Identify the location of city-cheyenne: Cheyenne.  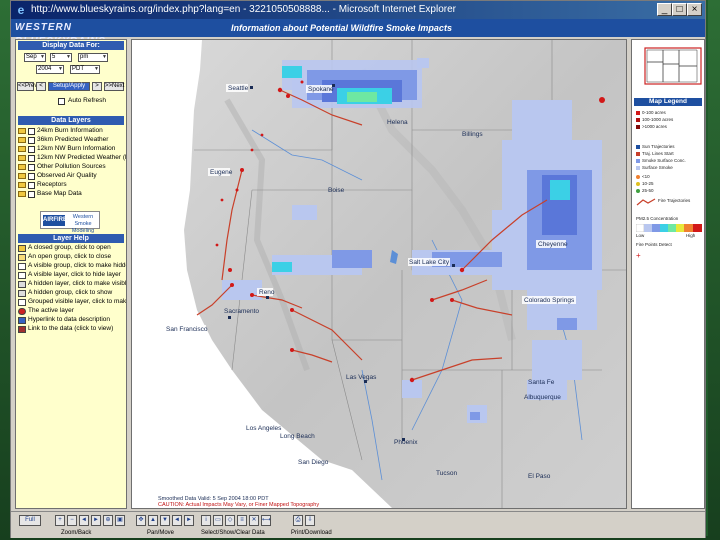
(553, 244).